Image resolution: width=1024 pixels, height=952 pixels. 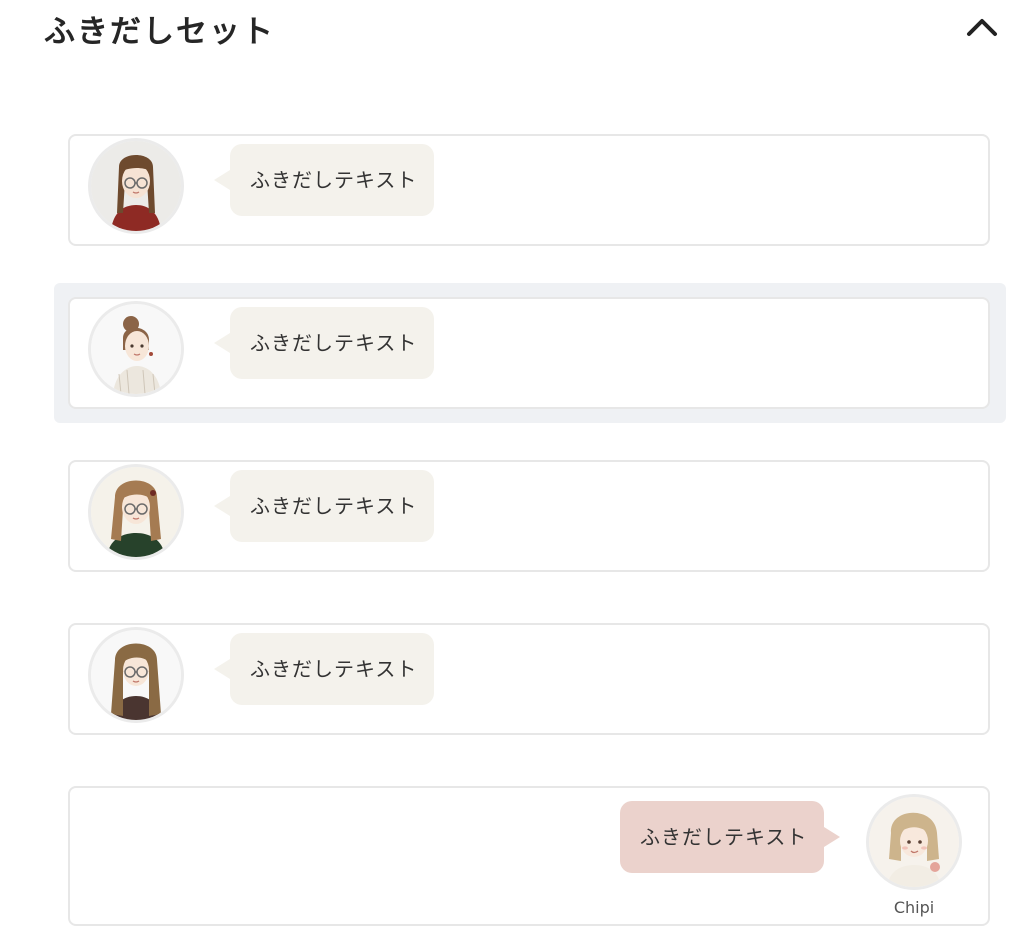 I want to click on avatar-name: Chipi, so click(x=914, y=907).